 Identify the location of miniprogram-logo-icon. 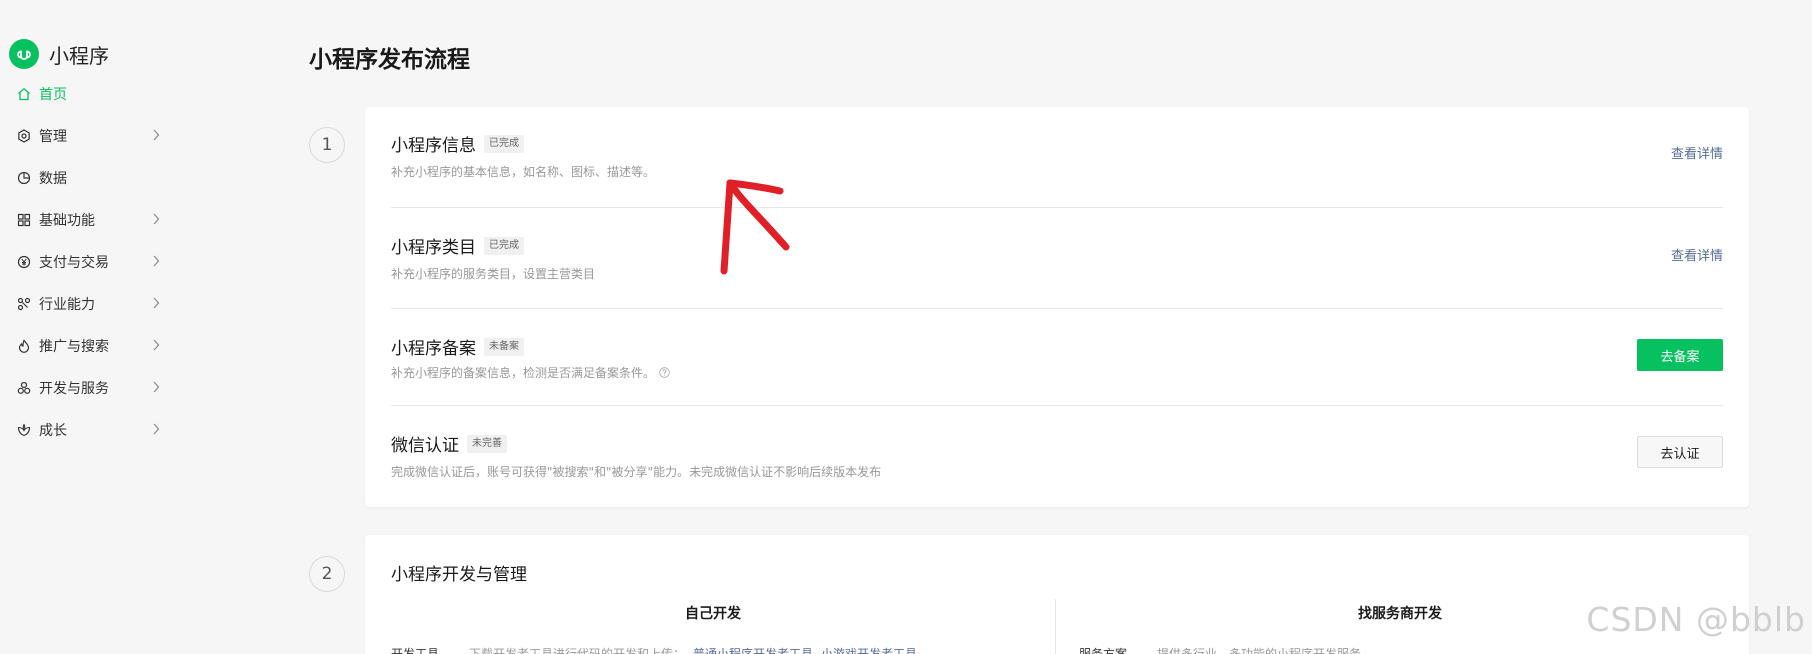
(24, 54).